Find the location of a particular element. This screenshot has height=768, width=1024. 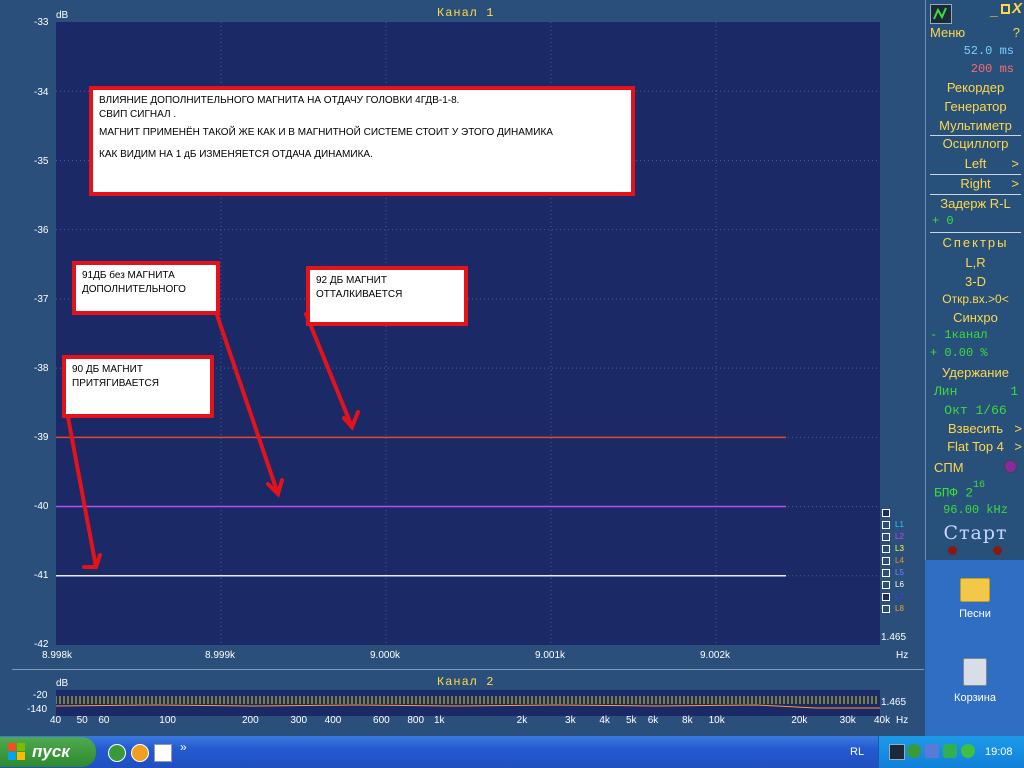

recycle-bin: Корзина is located at coordinates (975, 681).